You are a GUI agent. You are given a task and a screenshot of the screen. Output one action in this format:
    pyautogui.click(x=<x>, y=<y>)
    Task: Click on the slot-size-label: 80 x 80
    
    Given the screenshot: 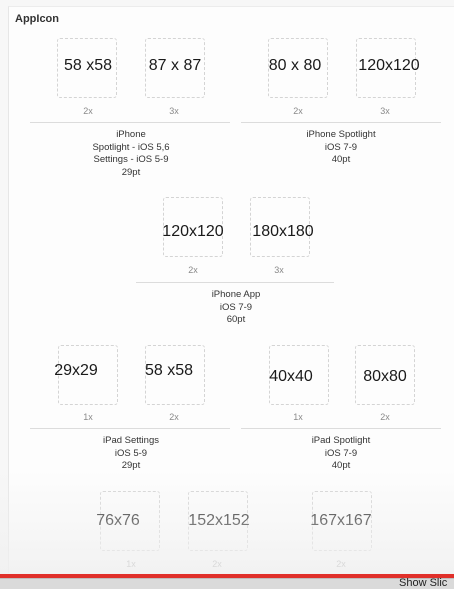 What is the action you would take?
    pyautogui.click(x=295, y=65)
    